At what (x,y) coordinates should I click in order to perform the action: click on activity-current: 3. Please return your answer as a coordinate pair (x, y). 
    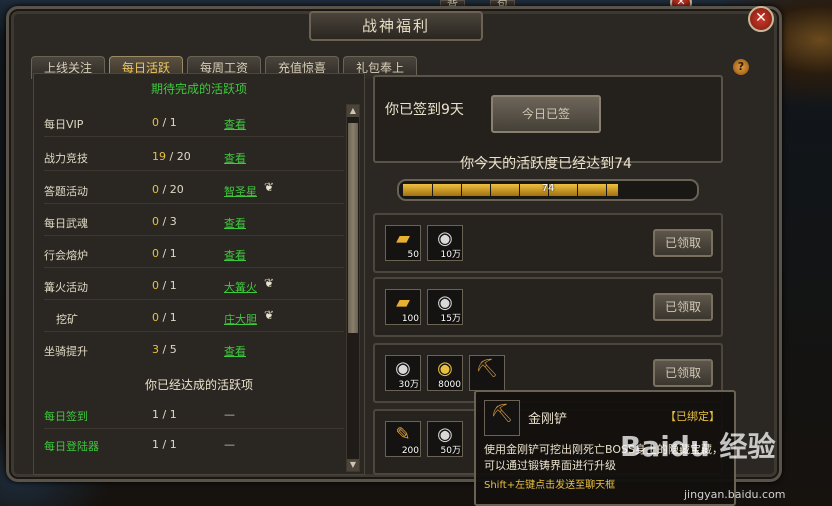
    Looking at the image, I should click on (155, 349).